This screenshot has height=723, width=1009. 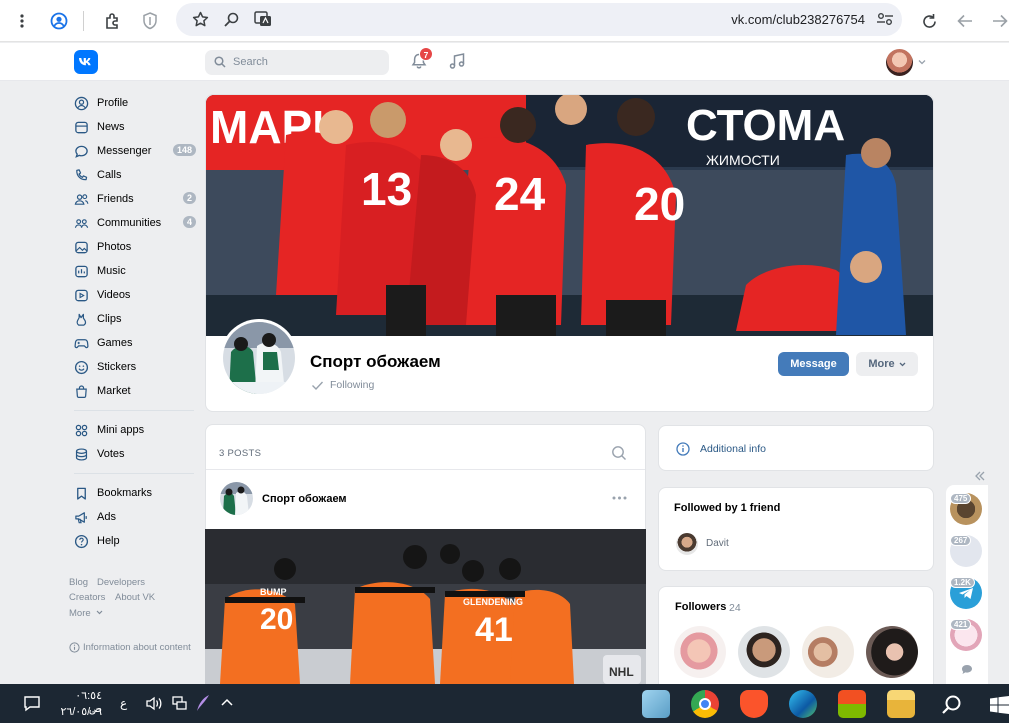 I want to click on chat-avatar: 267, so click(x=966, y=551).